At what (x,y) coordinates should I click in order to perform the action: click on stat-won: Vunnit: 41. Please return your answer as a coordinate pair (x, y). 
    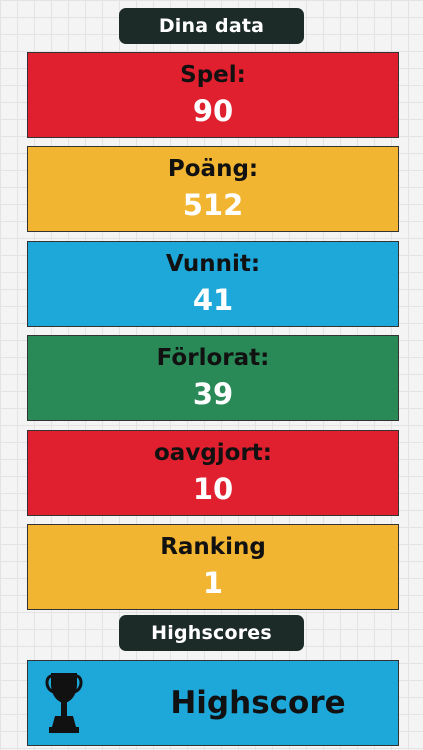
    Looking at the image, I should click on (213, 283).